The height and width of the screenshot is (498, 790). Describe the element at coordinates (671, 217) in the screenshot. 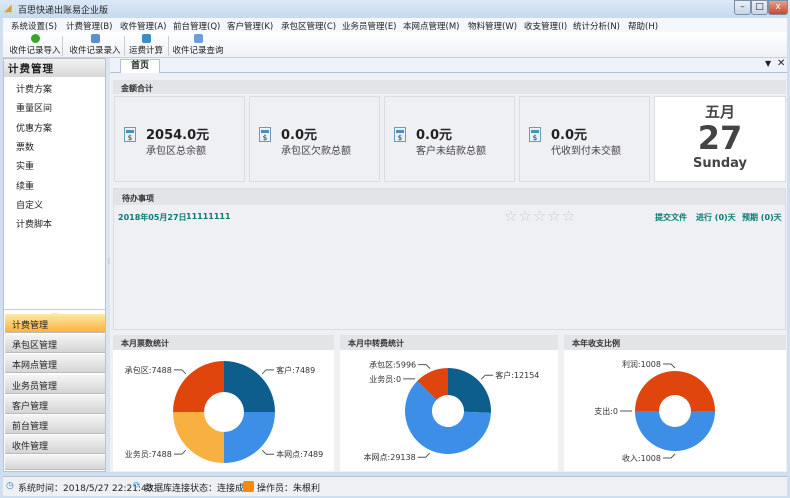

I see `submit-file-link: 提交文件` at that location.